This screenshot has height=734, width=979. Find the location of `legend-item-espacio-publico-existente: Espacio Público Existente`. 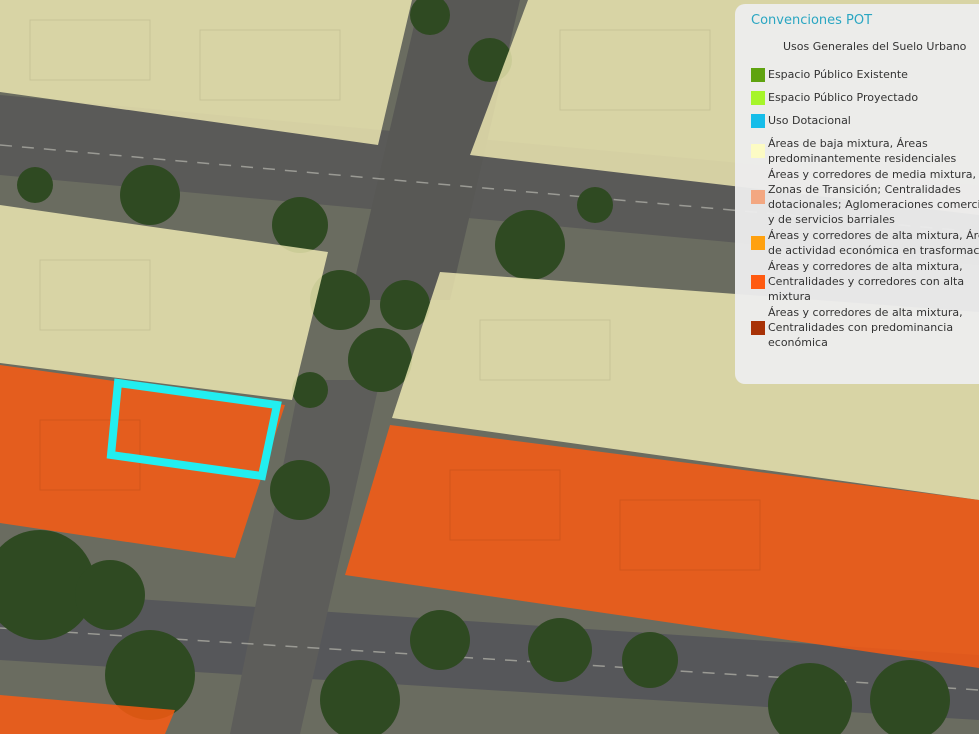

legend-item-espacio-publico-existente: Espacio Público Existente is located at coordinates (865, 74).